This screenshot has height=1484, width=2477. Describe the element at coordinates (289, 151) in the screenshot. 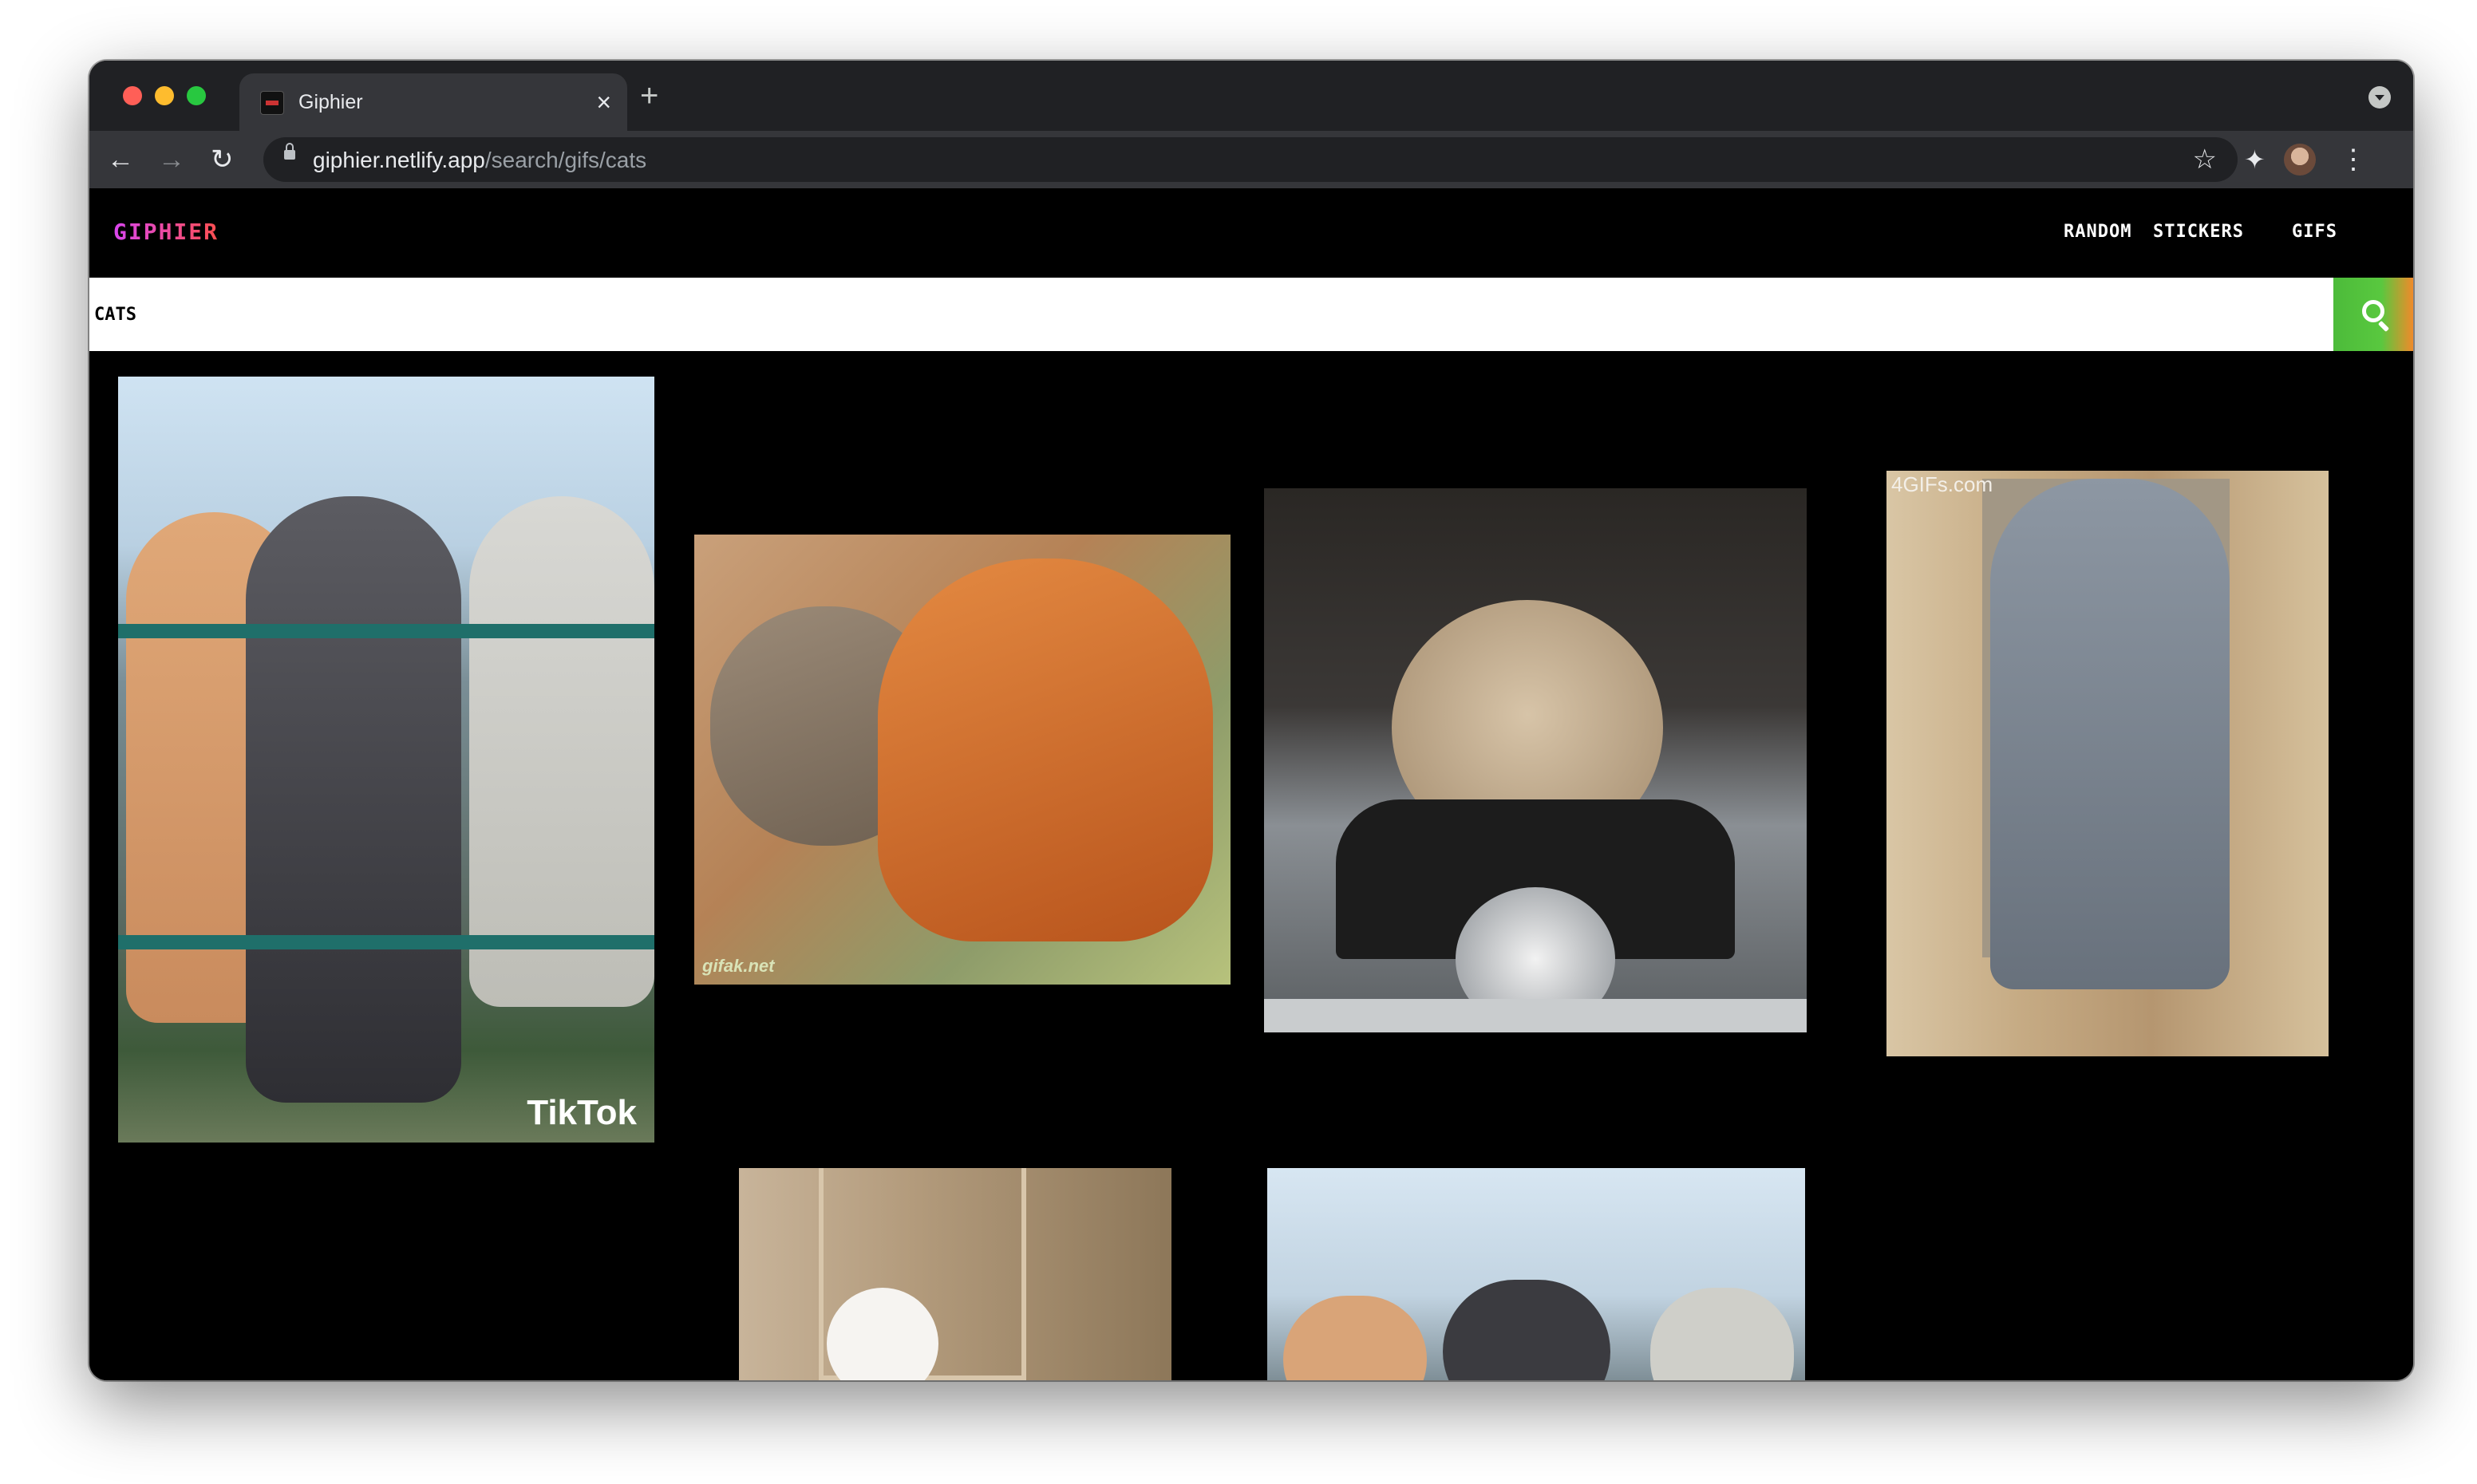

I see `lock-icon` at that location.